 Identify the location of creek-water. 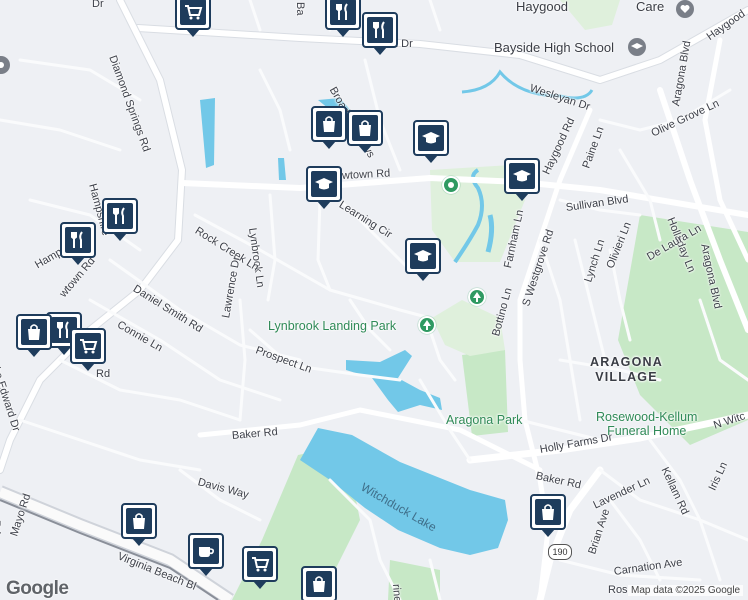
(527, 84).